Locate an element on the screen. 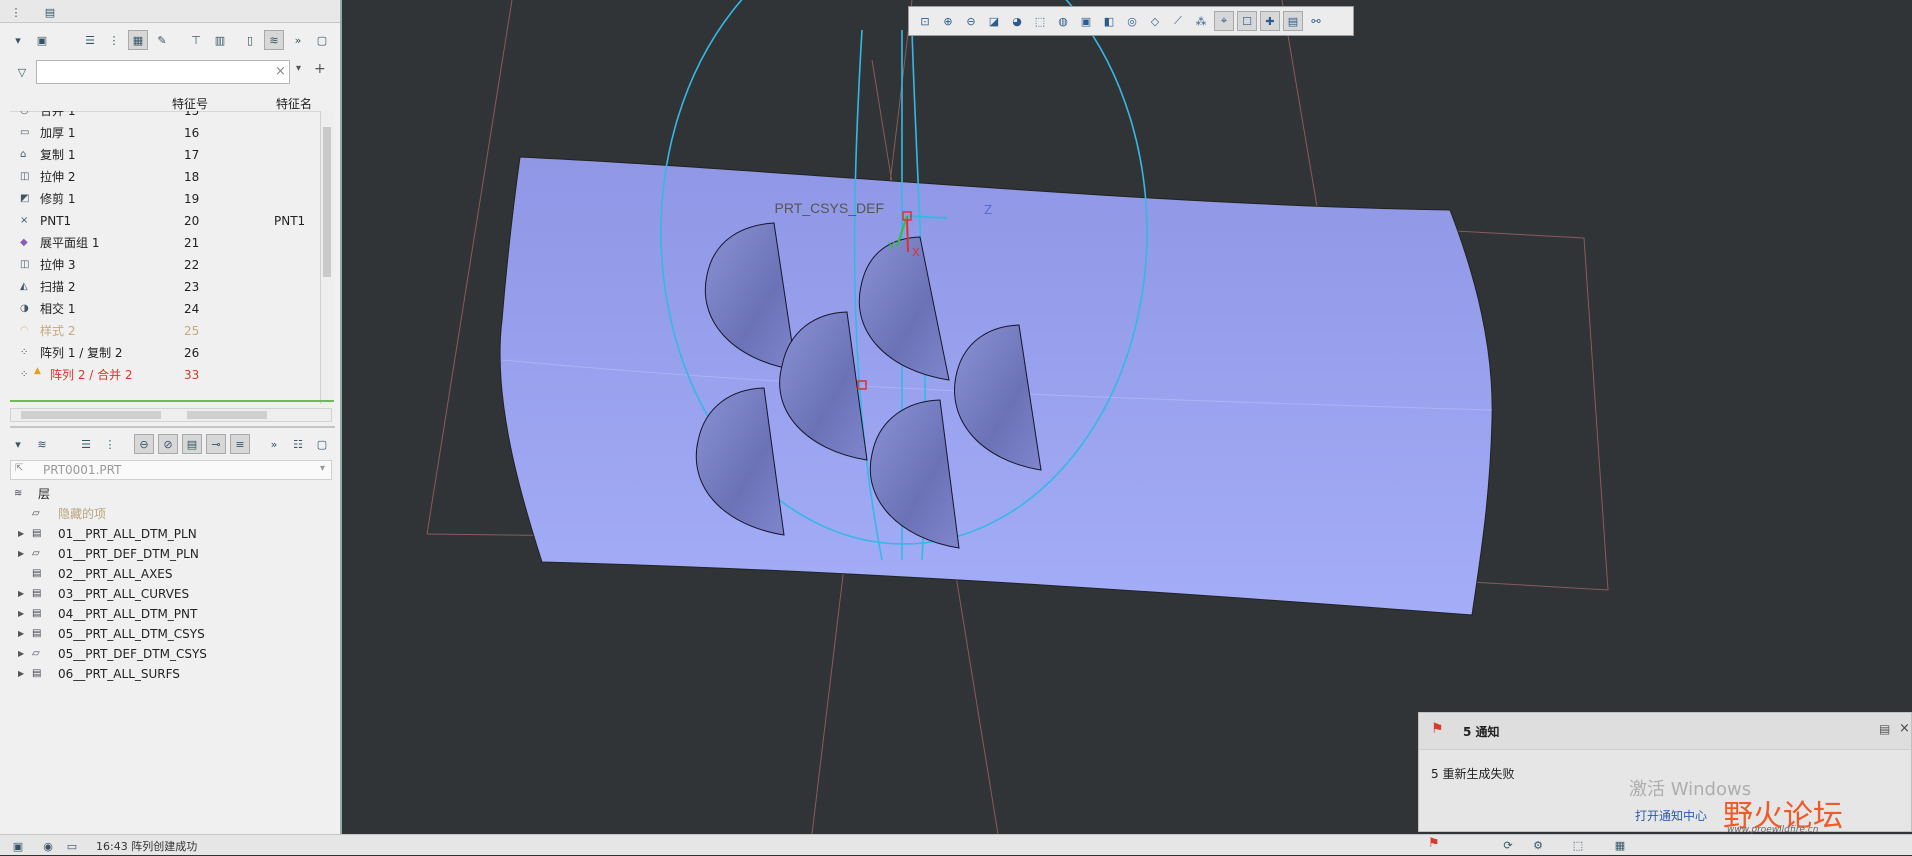 The width and height of the screenshot is (1912, 856). model-tree-tab-icon: ⋮ is located at coordinates (16, 12).